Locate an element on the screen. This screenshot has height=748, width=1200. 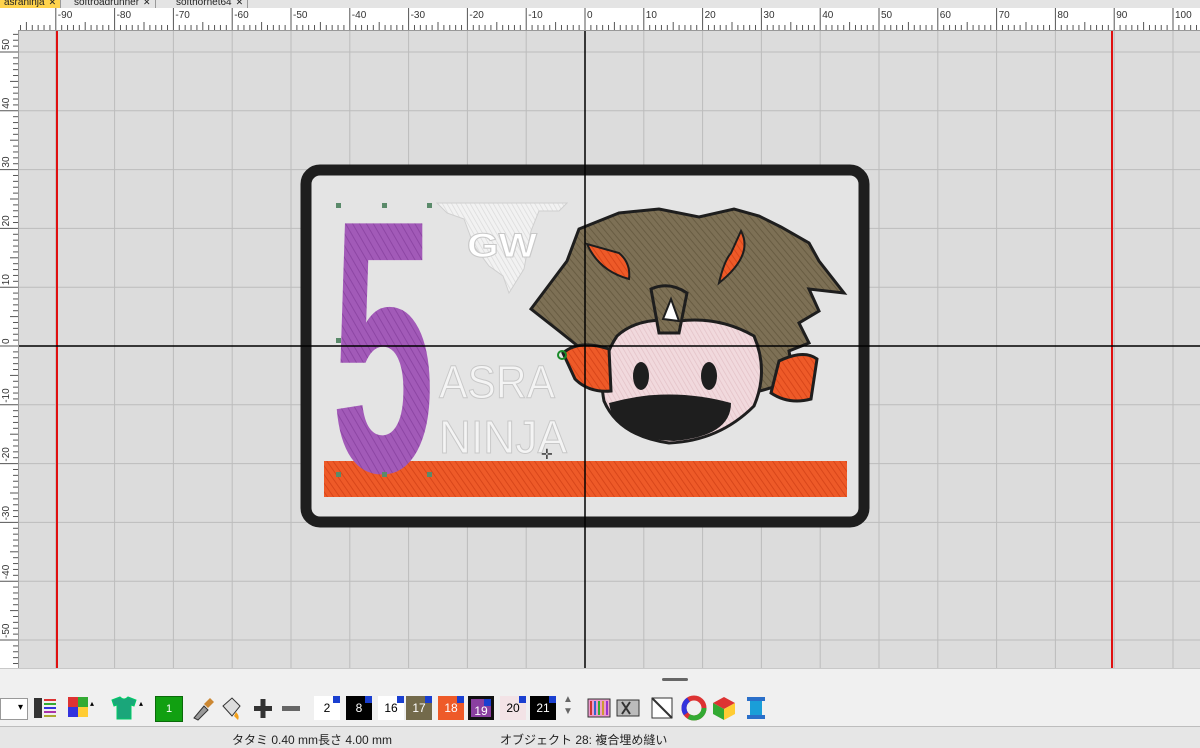
thread-swatch-2: 2 is located at coordinates (327, 708).